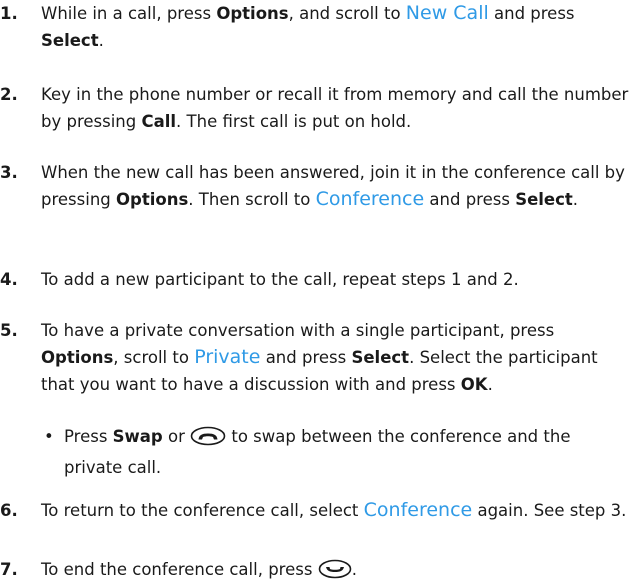 The image size is (632, 587). Describe the element at coordinates (474, 384) in the screenshot. I see `key-name-ok: OK` at that location.